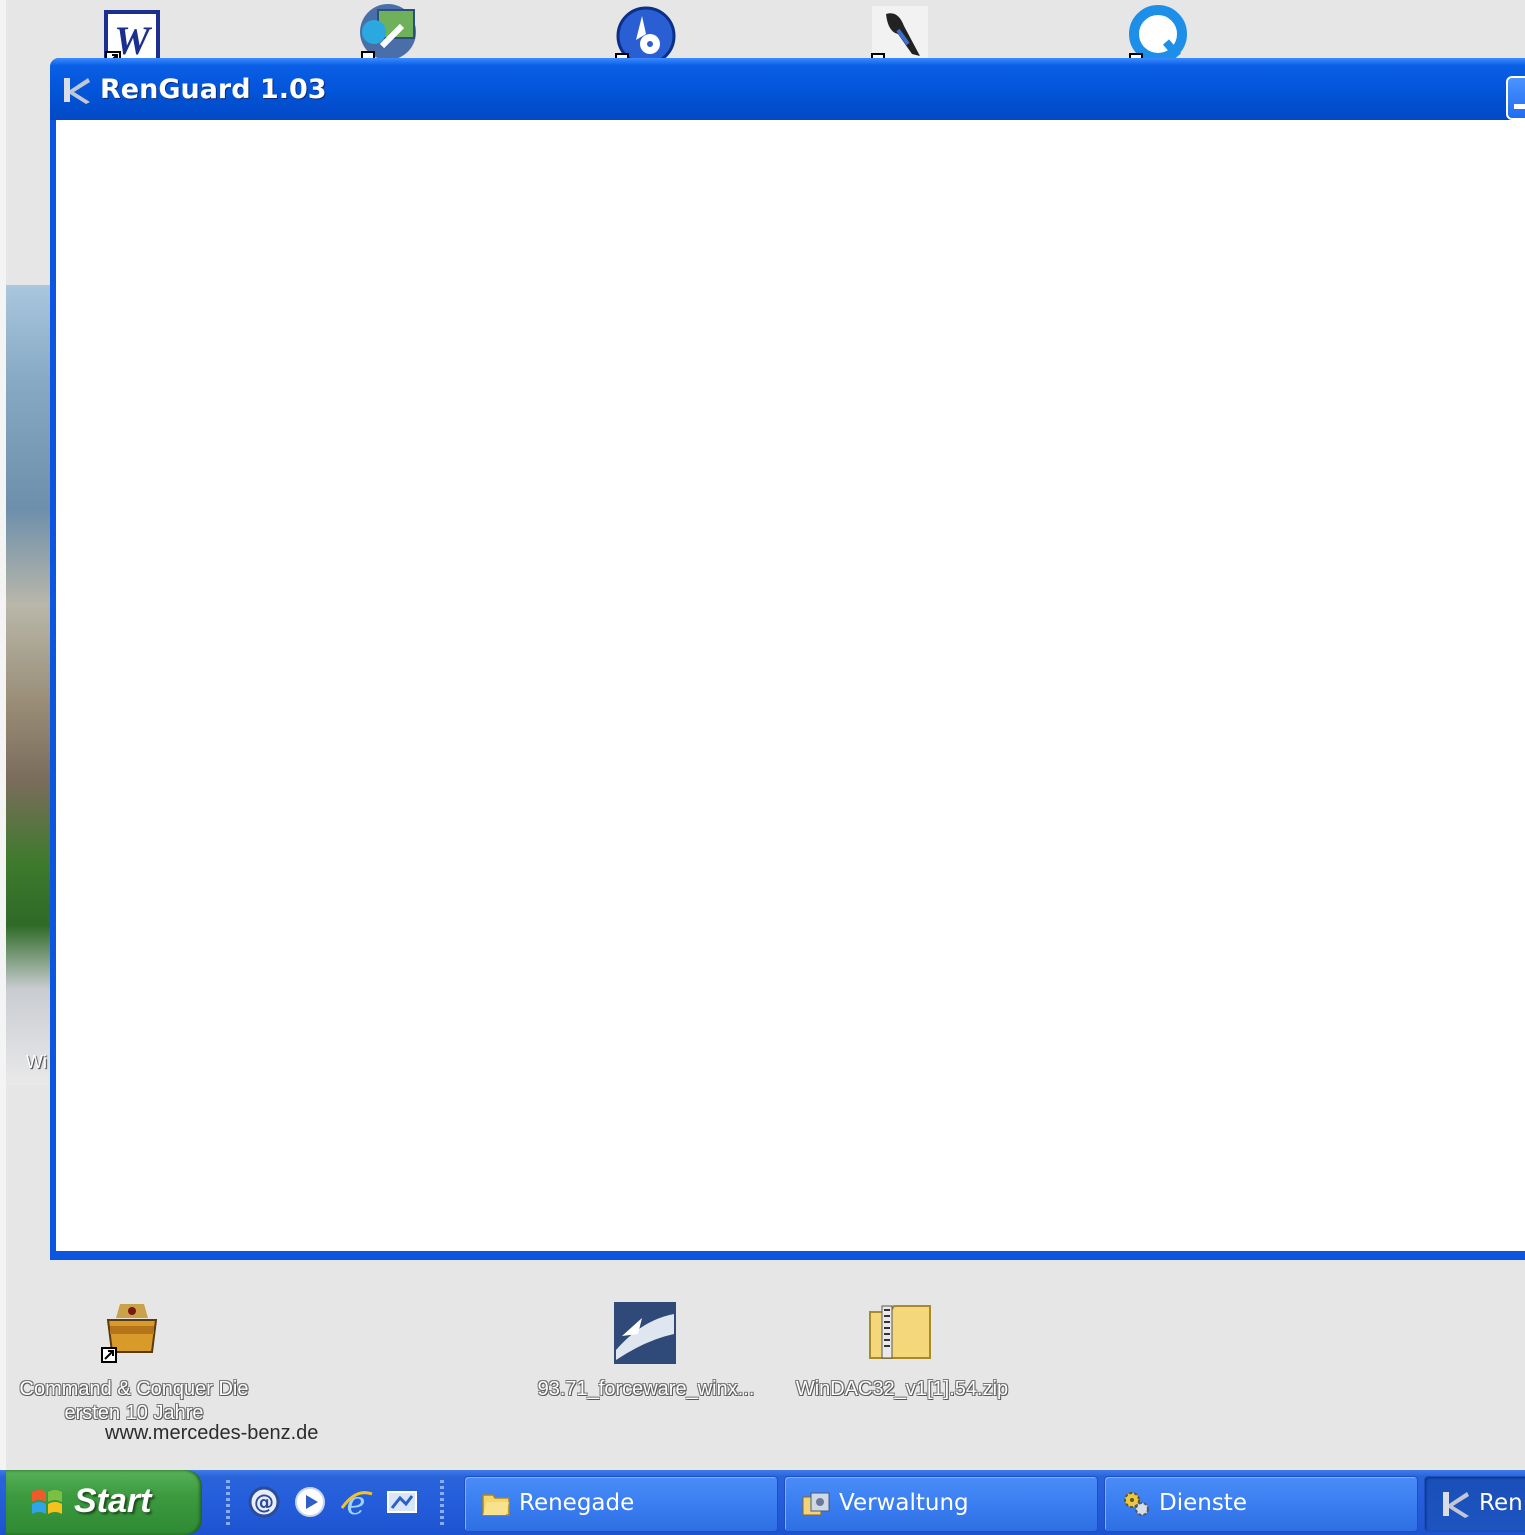 The height and width of the screenshot is (1535, 1525). Describe the element at coordinates (113, 1501) in the screenshot. I see `start-label: Start` at that location.